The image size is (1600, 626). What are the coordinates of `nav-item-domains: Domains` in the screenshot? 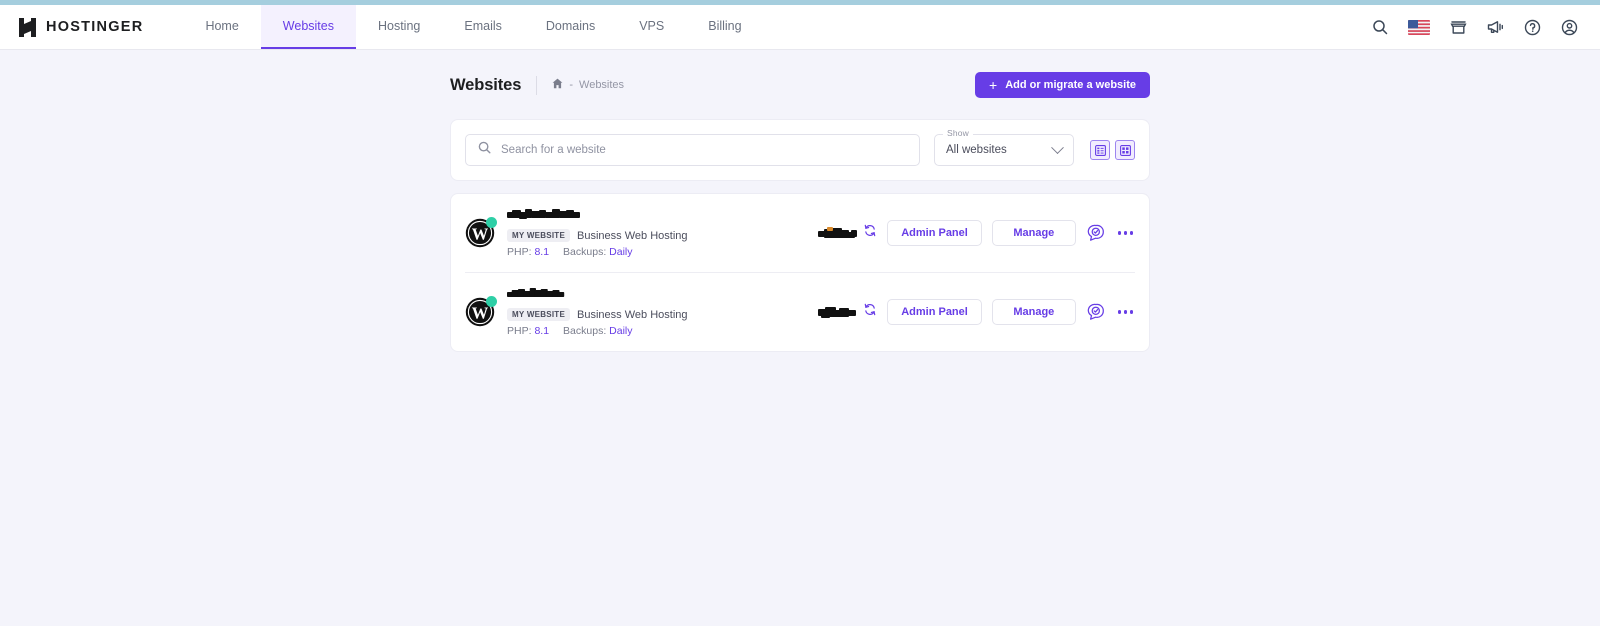 It's located at (570, 27).